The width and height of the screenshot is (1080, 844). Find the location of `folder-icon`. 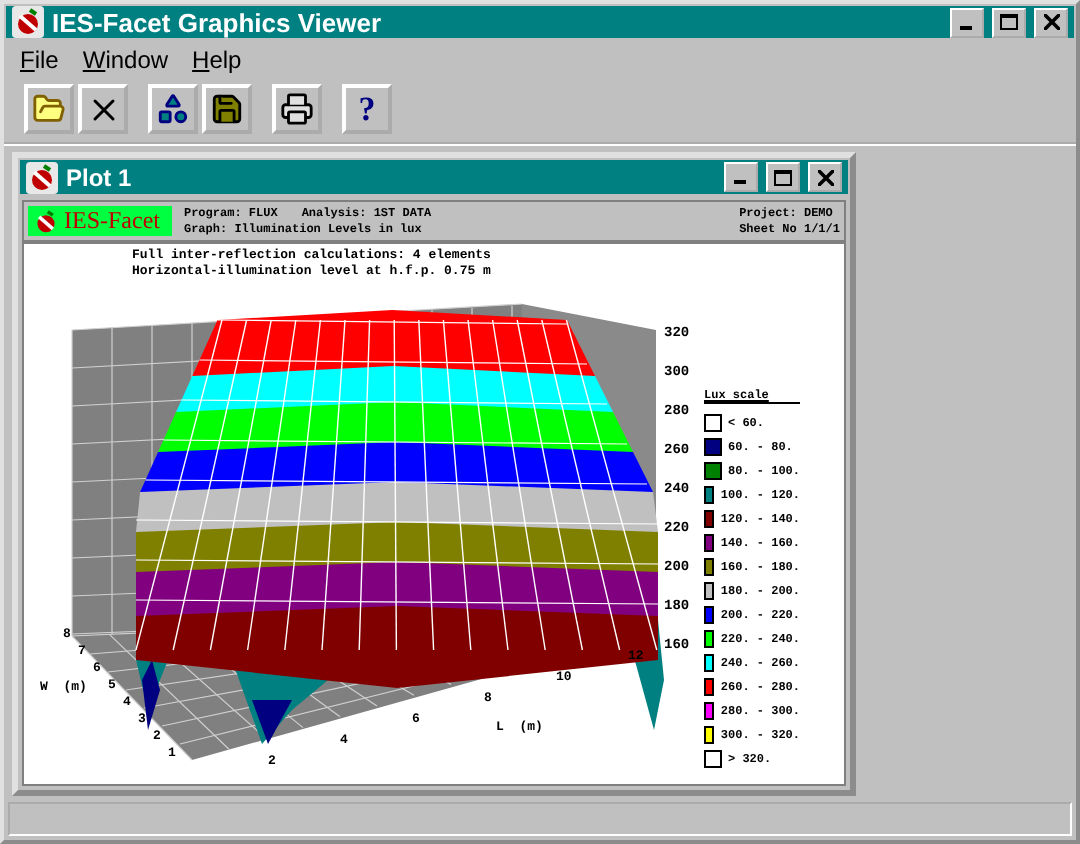

folder-icon is located at coordinates (49, 109).